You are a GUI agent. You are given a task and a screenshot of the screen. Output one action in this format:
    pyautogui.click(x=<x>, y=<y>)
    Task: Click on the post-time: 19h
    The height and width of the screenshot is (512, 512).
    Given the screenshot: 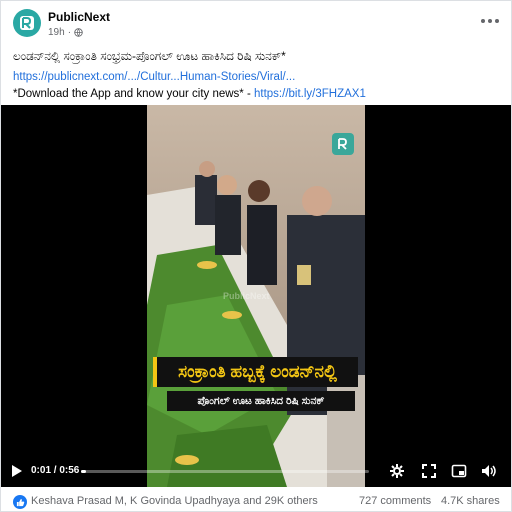 What is the action you would take?
    pyautogui.click(x=56, y=32)
    